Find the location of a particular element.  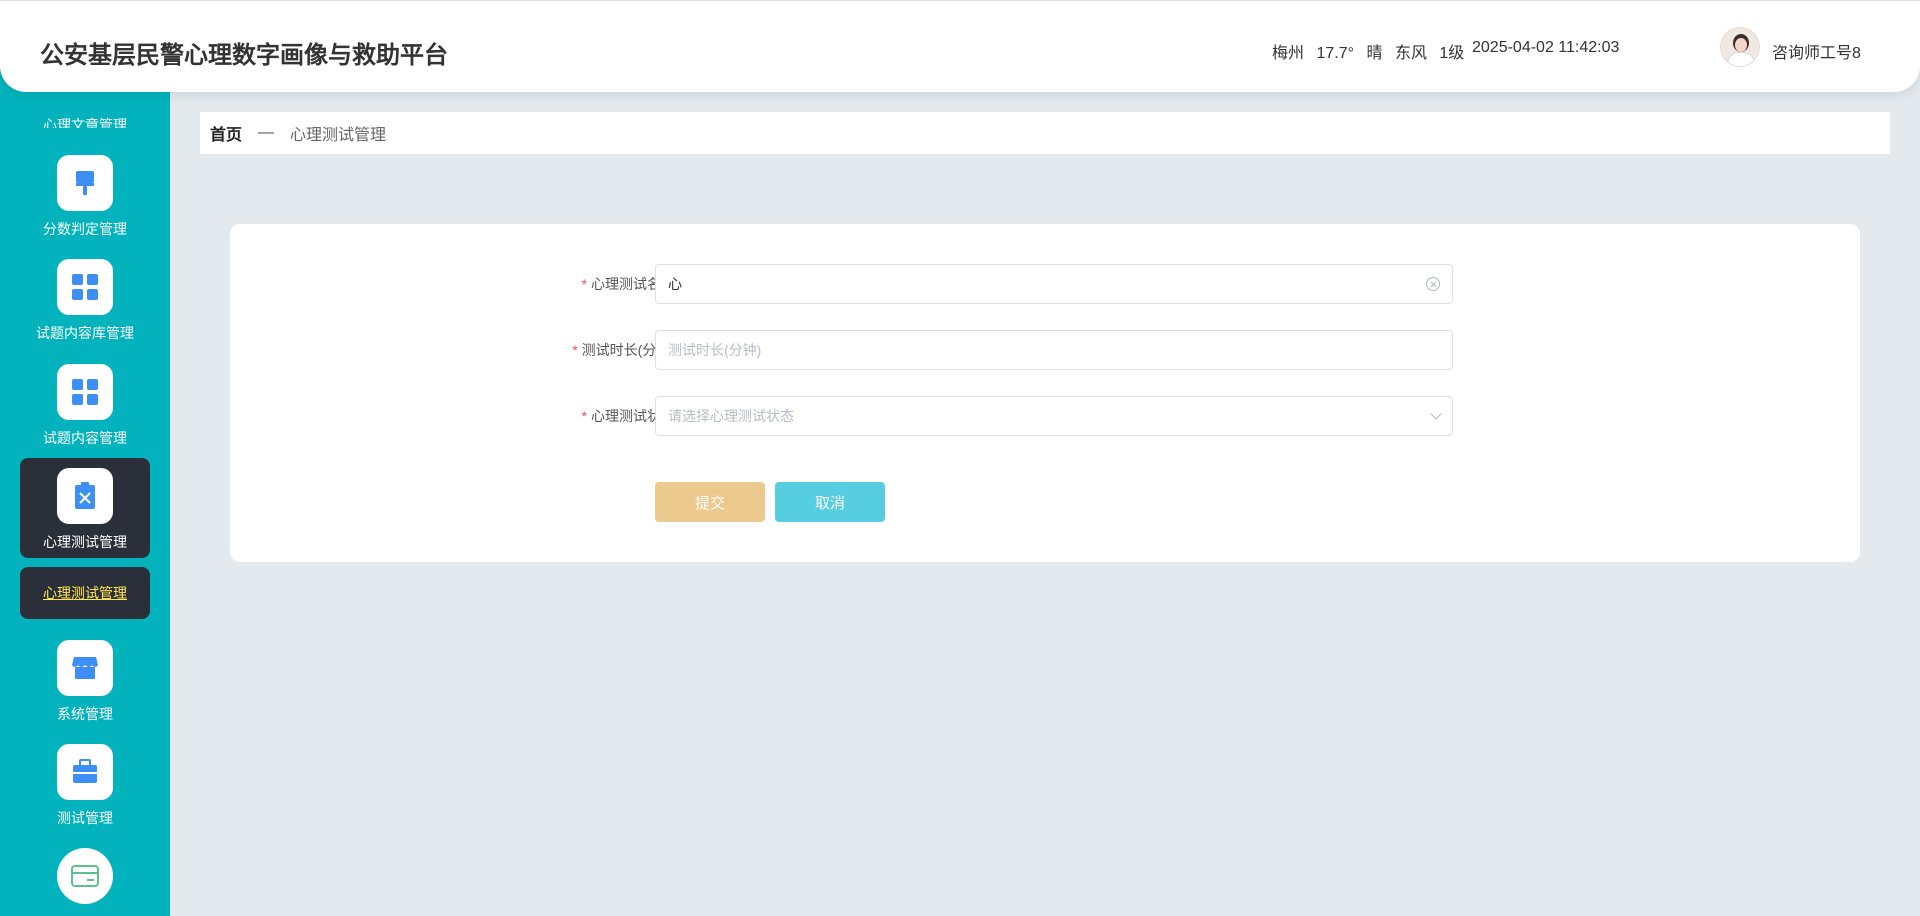

weather-city: 梅州 is located at coordinates (1288, 53).